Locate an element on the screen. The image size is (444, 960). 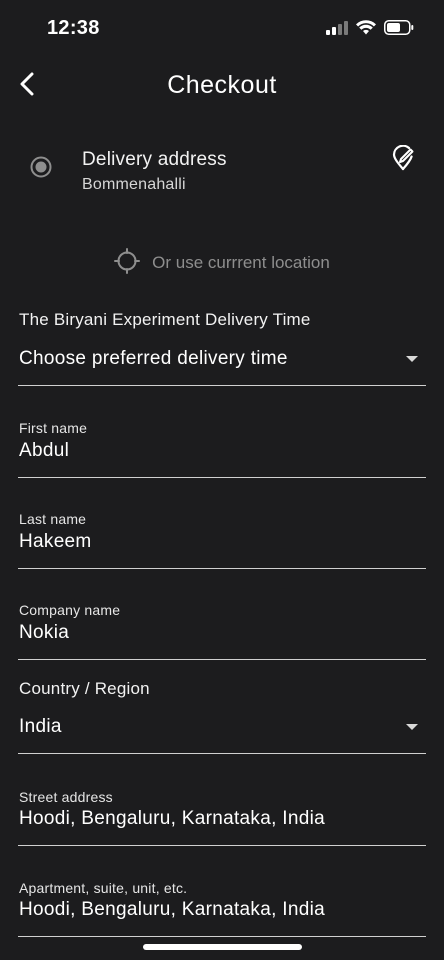
radio-selected-icon is located at coordinates (41, 167).